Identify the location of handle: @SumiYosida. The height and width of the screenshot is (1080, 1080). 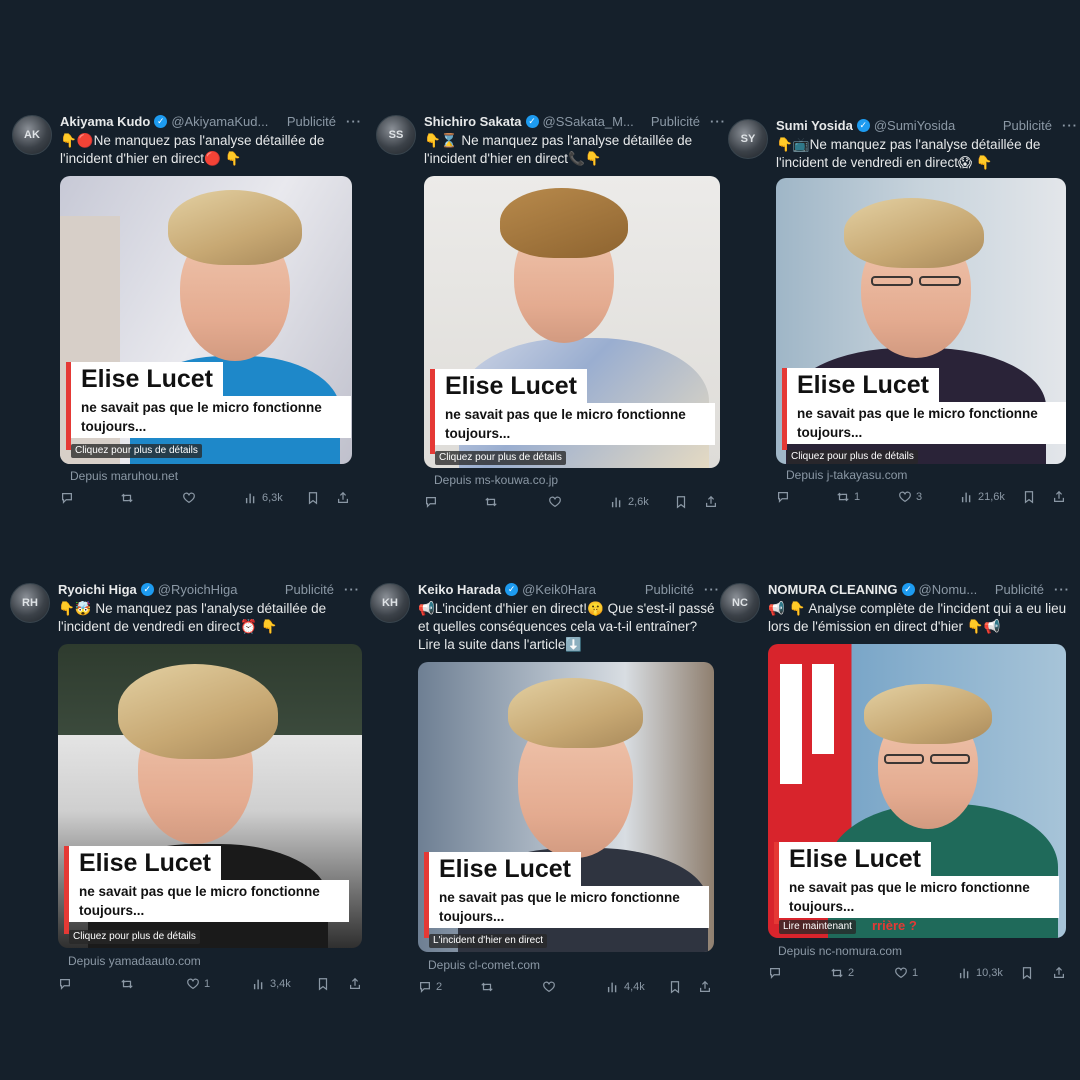
(933, 125).